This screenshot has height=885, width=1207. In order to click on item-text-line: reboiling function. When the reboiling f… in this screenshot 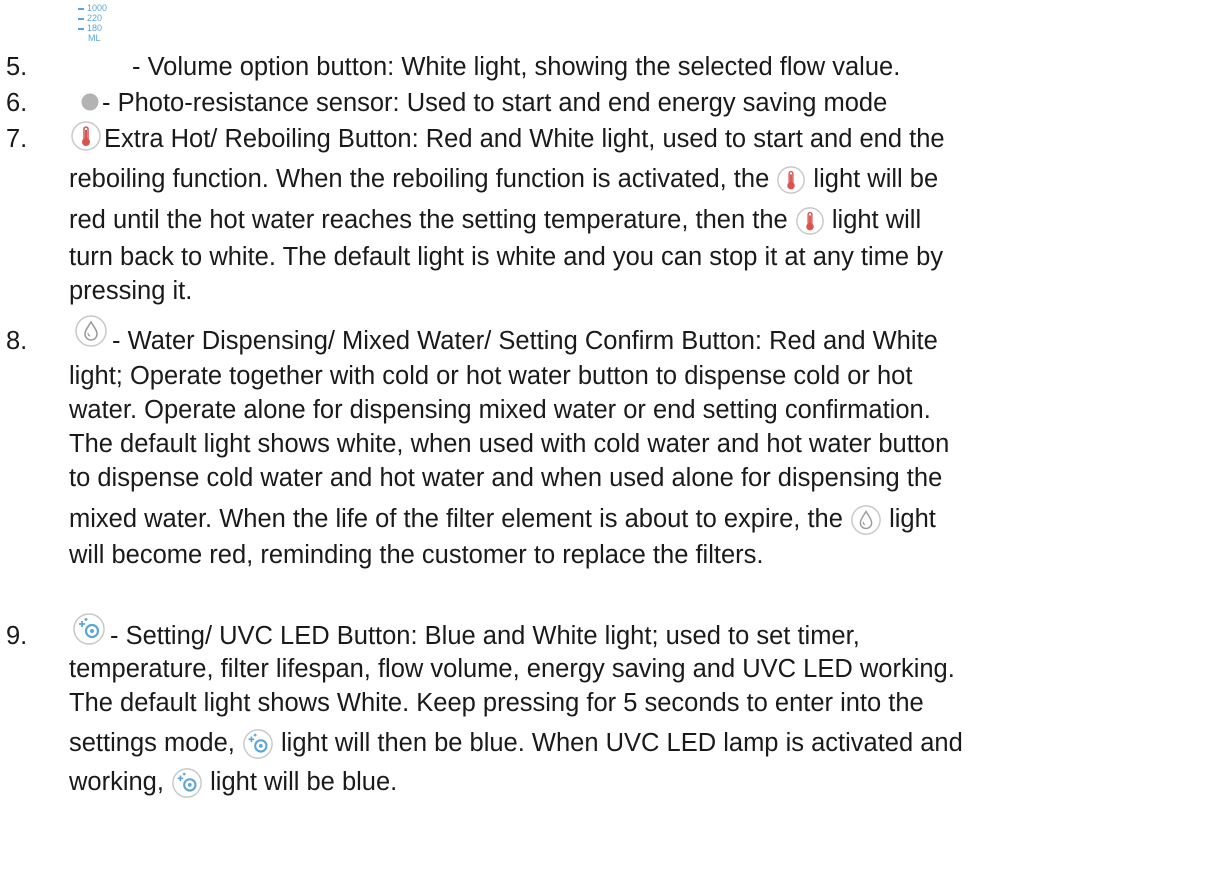, I will do `click(503, 179)`.